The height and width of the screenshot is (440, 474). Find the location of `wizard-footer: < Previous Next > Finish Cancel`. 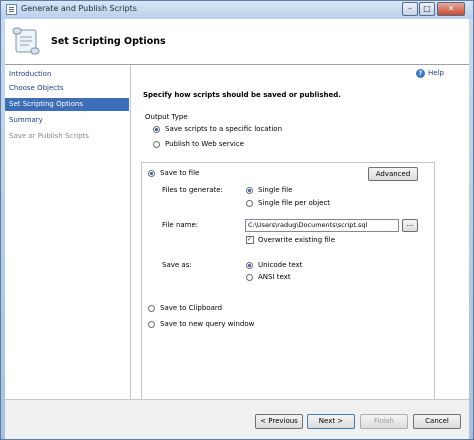

wizard-footer: < Previous Next > Finish Cancel is located at coordinates (237, 419).